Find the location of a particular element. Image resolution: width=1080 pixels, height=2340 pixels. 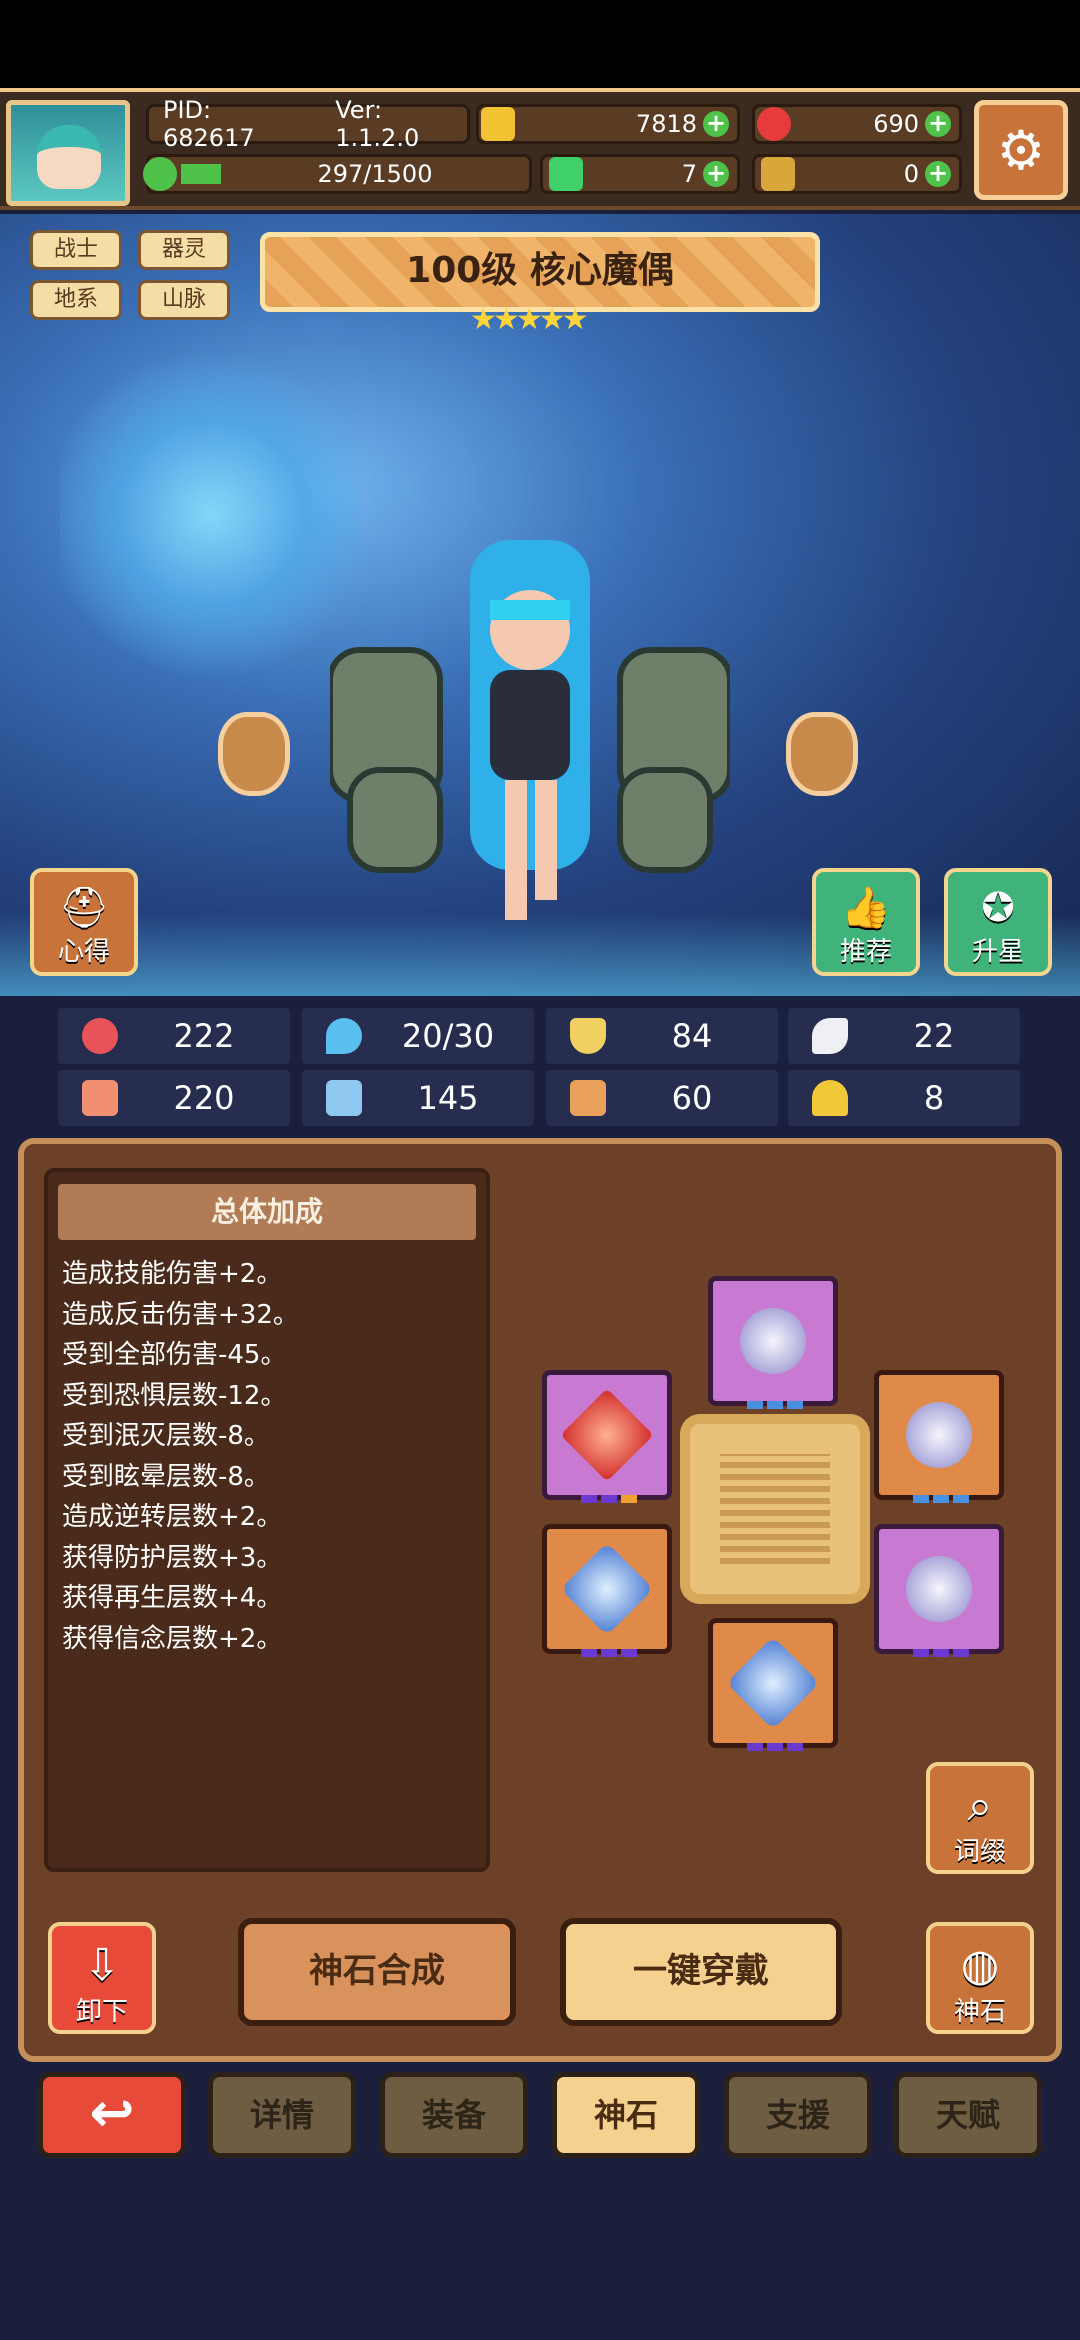

key-value: 0 is located at coordinates (911, 174).